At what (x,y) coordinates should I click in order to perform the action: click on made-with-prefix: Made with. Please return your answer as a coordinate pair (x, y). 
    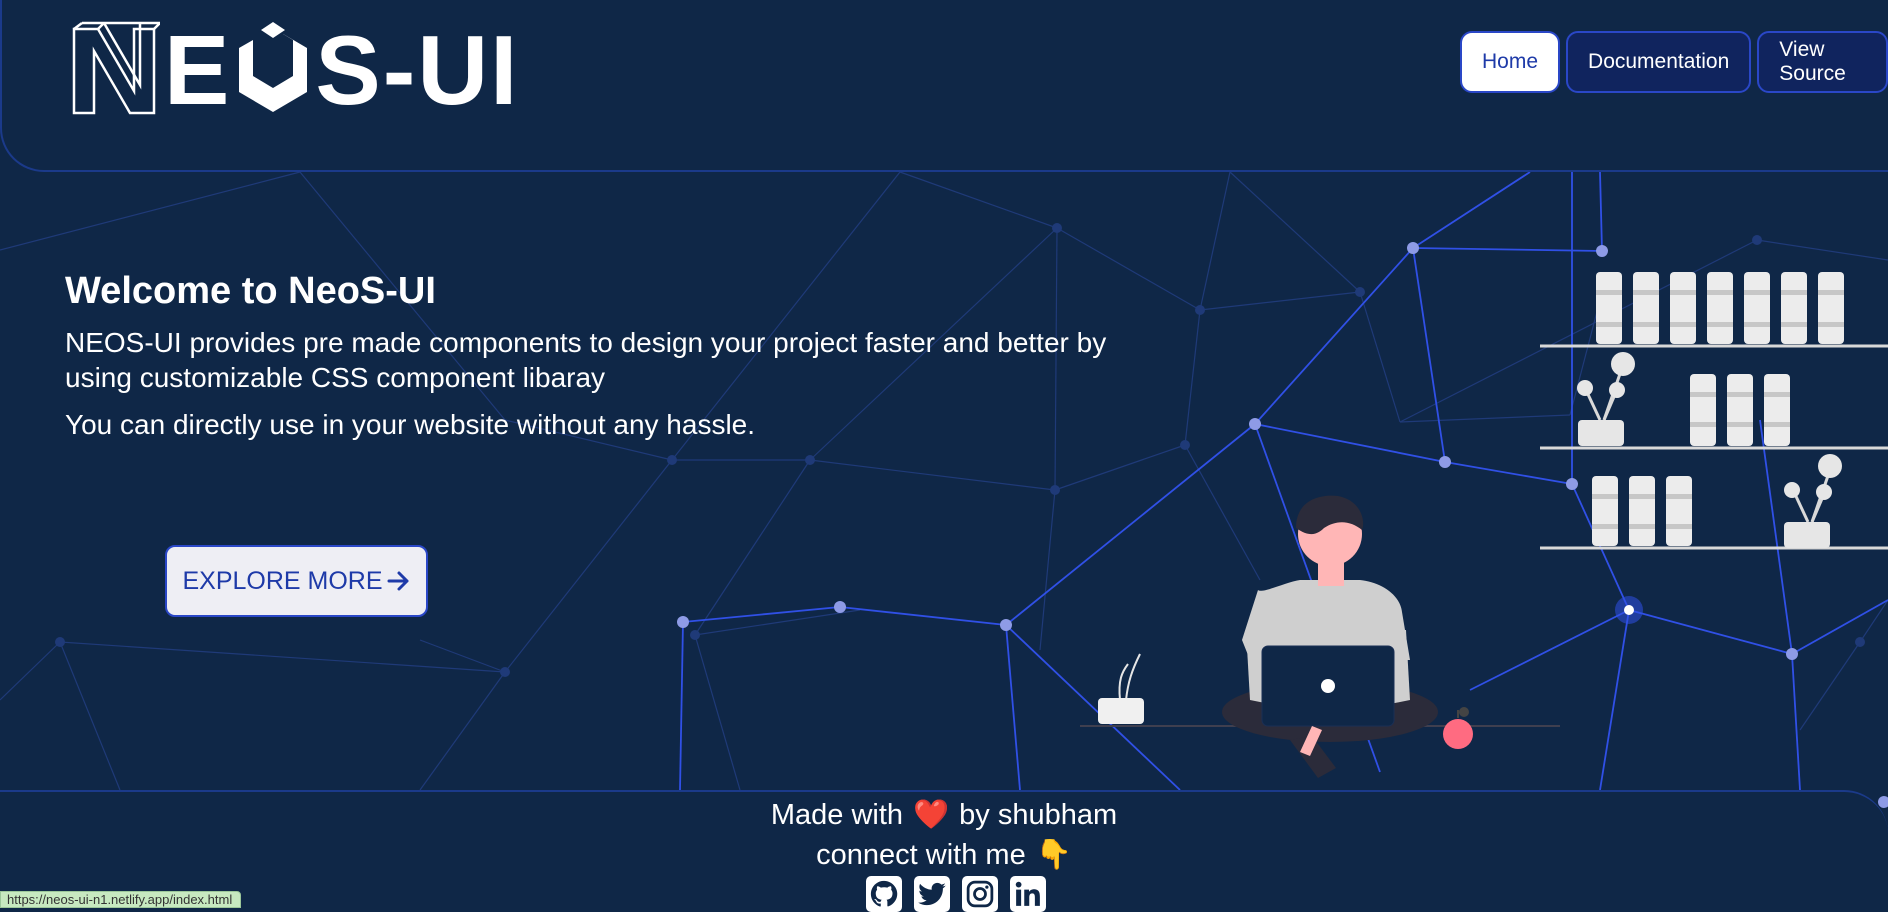
    Looking at the image, I should click on (837, 814).